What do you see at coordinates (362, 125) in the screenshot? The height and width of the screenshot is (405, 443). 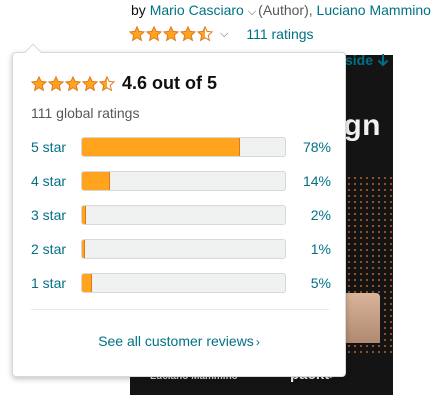 I see `cover-title: gn` at bounding box center [362, 125].